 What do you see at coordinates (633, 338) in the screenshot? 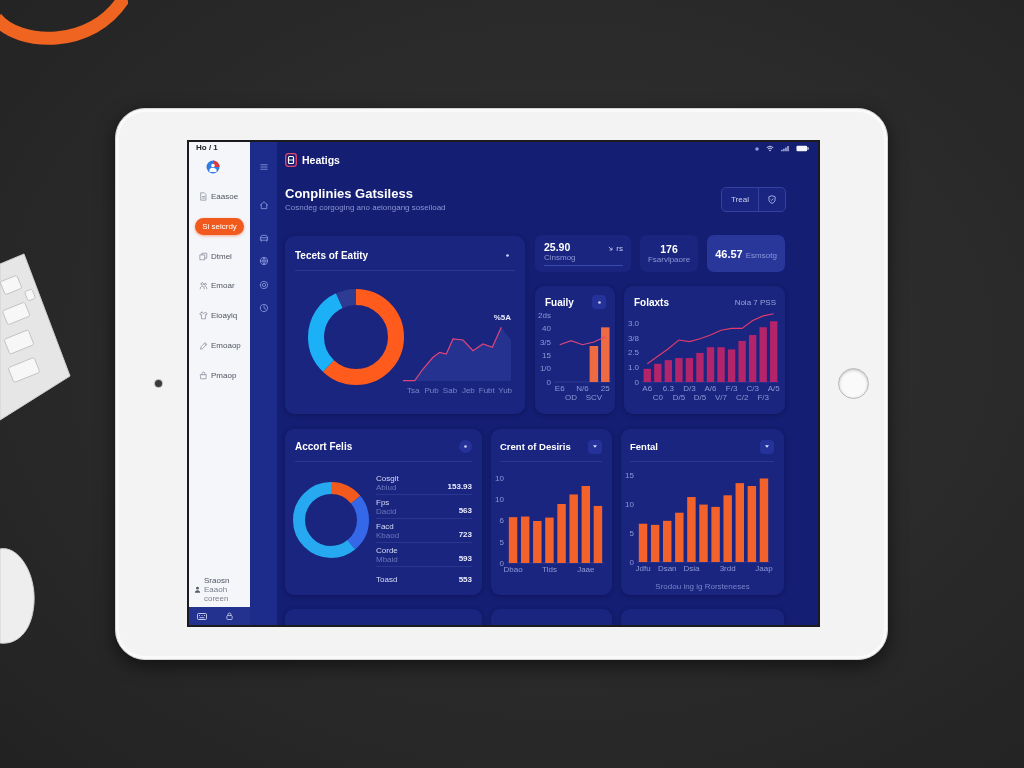
I see `axis-label: 3/8` at bounding box center [633, 338].